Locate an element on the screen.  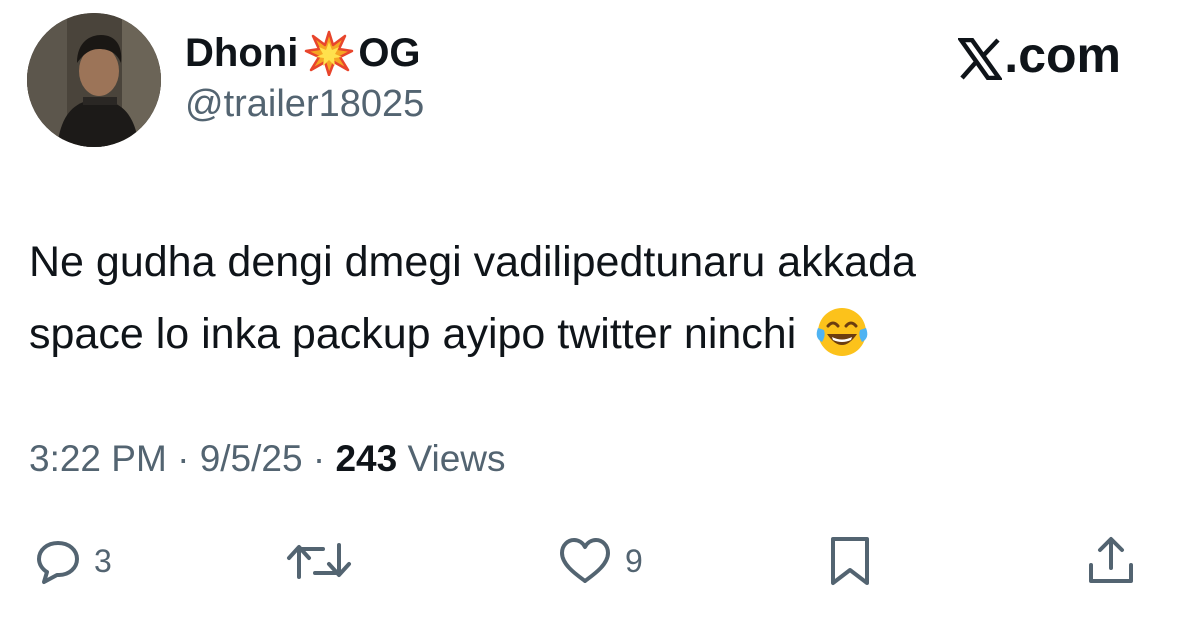
user-handle: @trailer18025 is located at coordinates (304, 104).